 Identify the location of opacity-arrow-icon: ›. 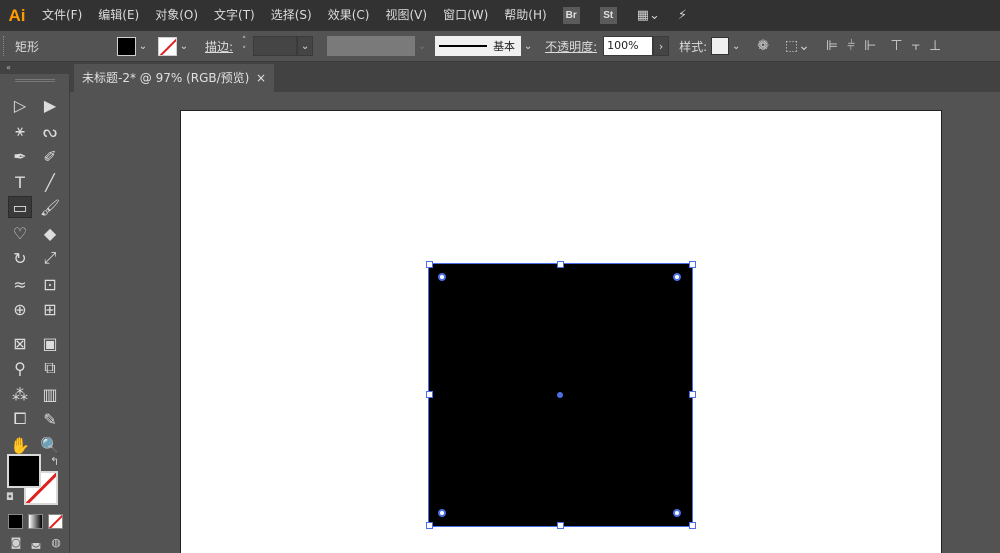
(661, 46).